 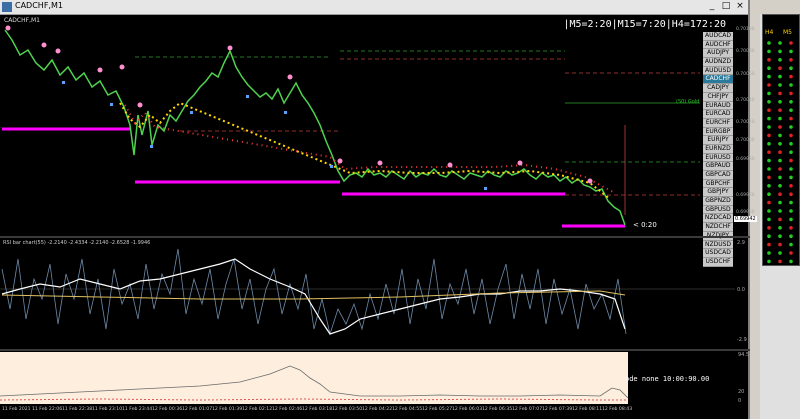 What do you see at coordinates (718, 201) in the screenshot?
I see `symbol-button-gbpnzd: GBPNZD` at bounding box center [718, 201].